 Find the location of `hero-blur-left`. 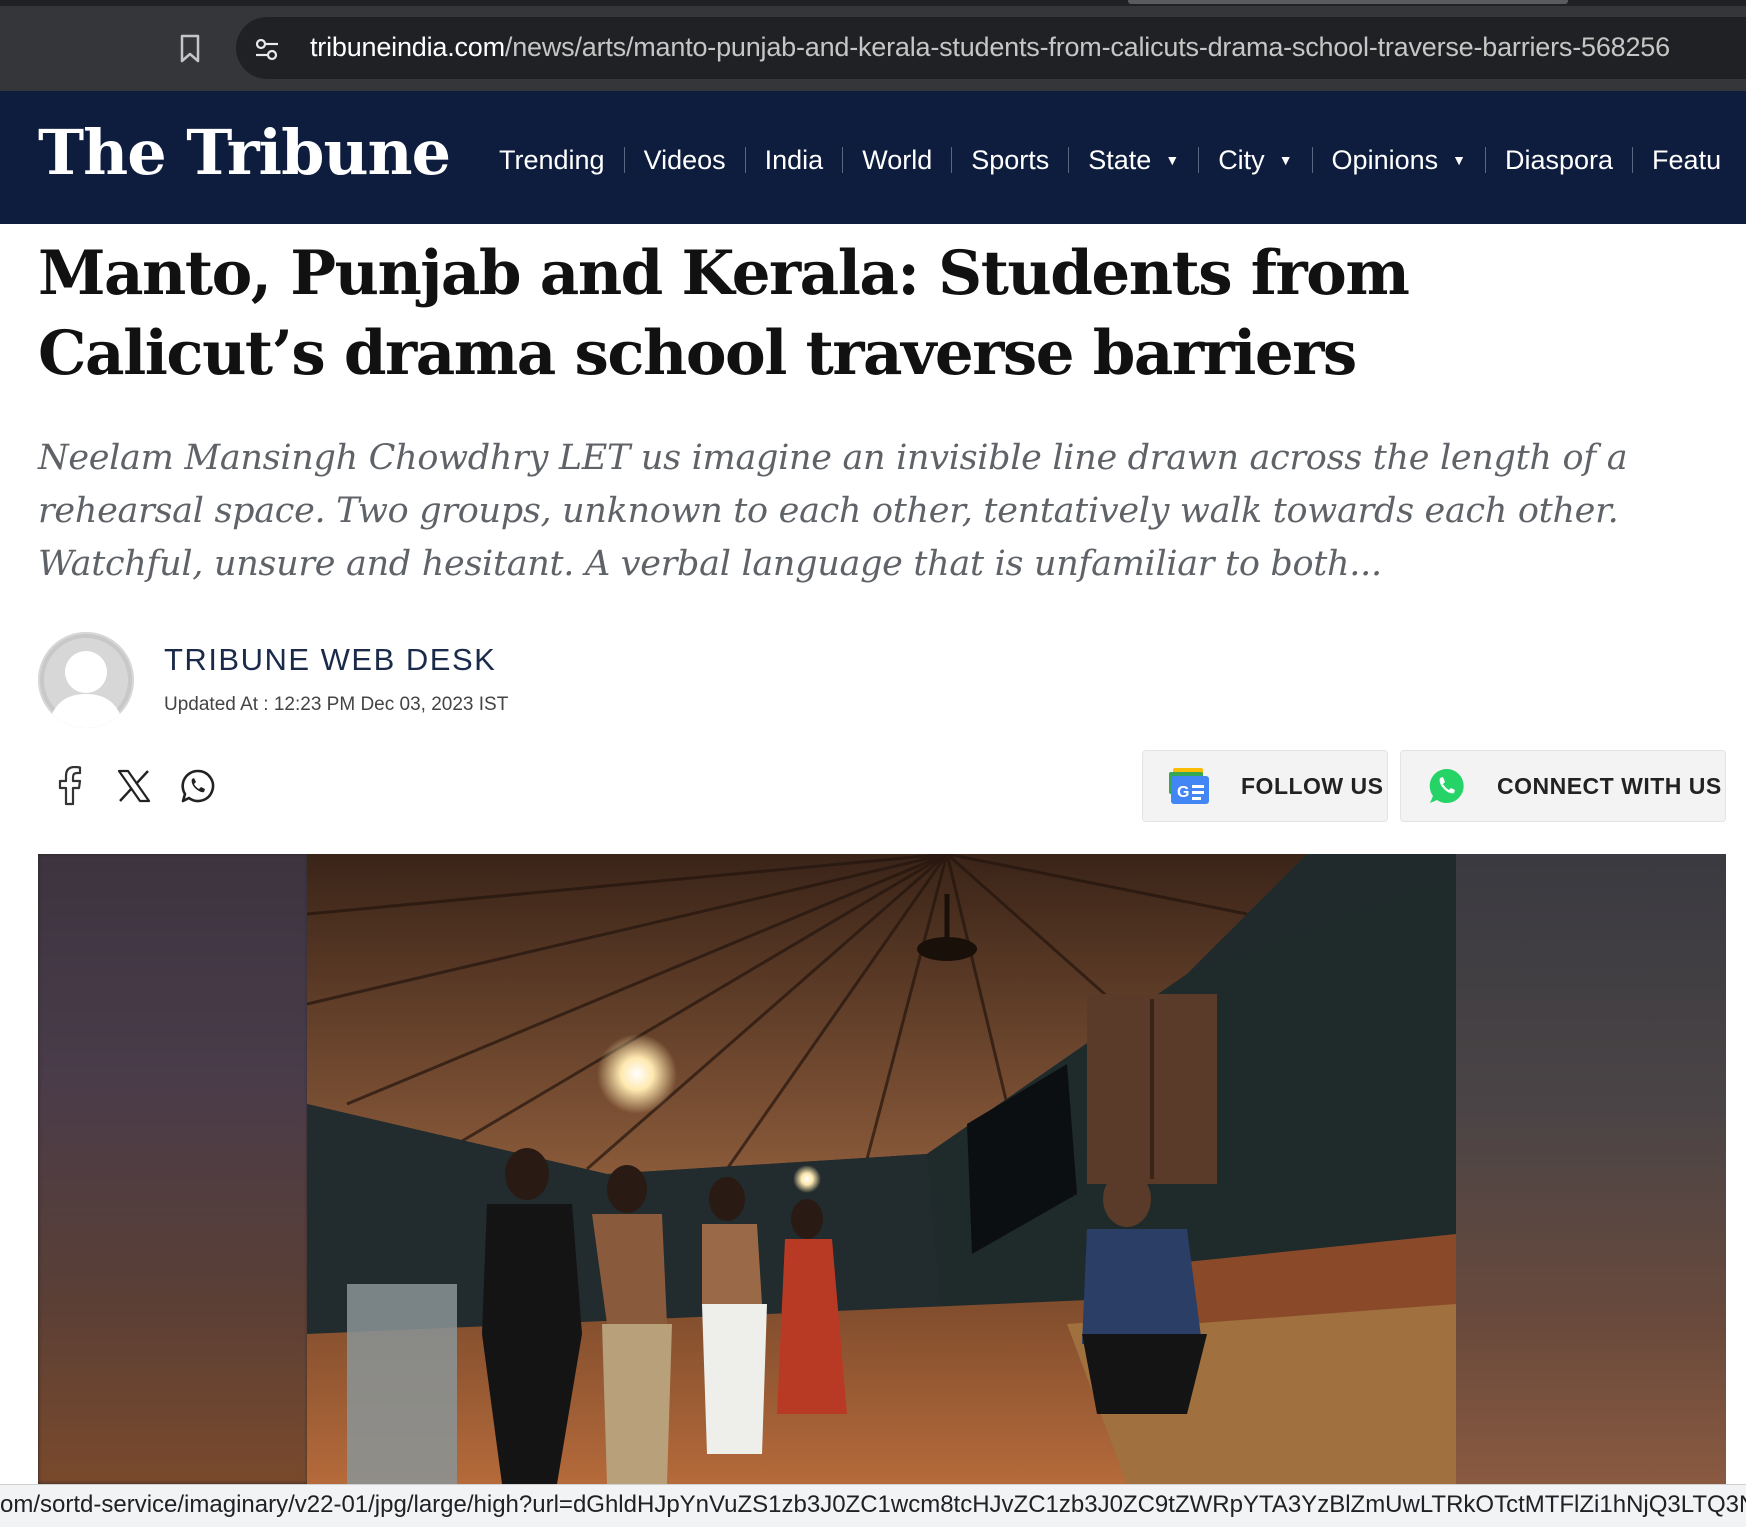

hero-blur-left is located at coordinates (173, 1169).